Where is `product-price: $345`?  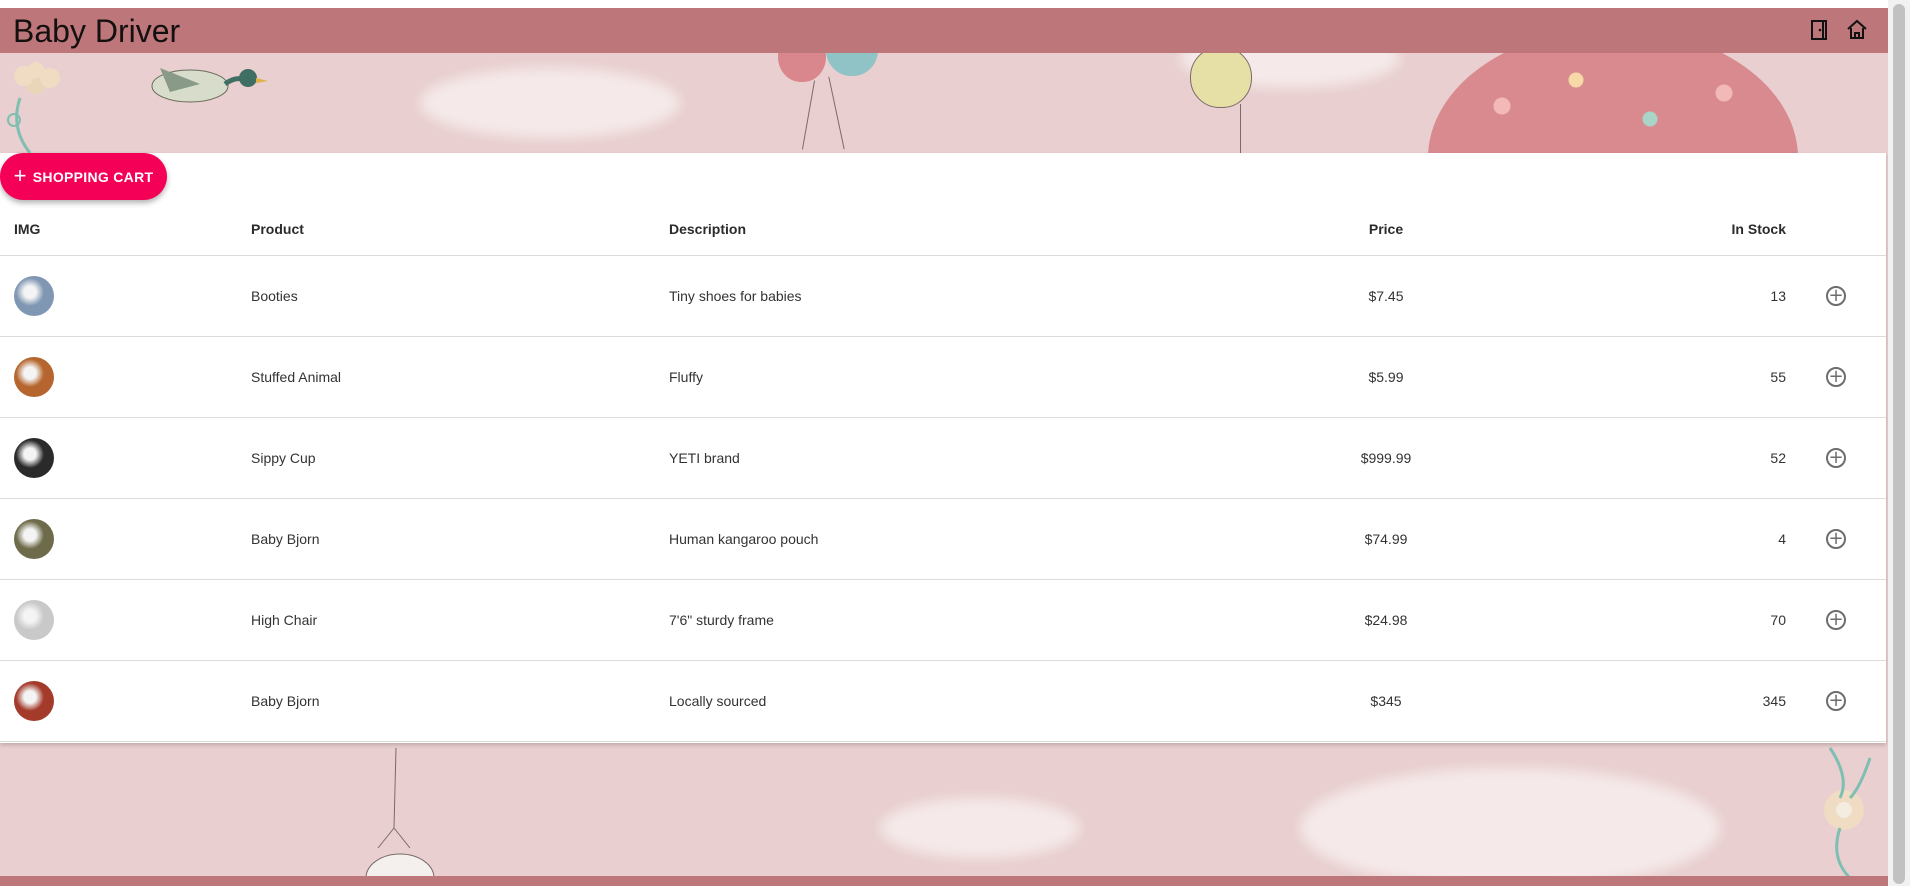 product-price: $345 is located at coordinates (1386, 701).